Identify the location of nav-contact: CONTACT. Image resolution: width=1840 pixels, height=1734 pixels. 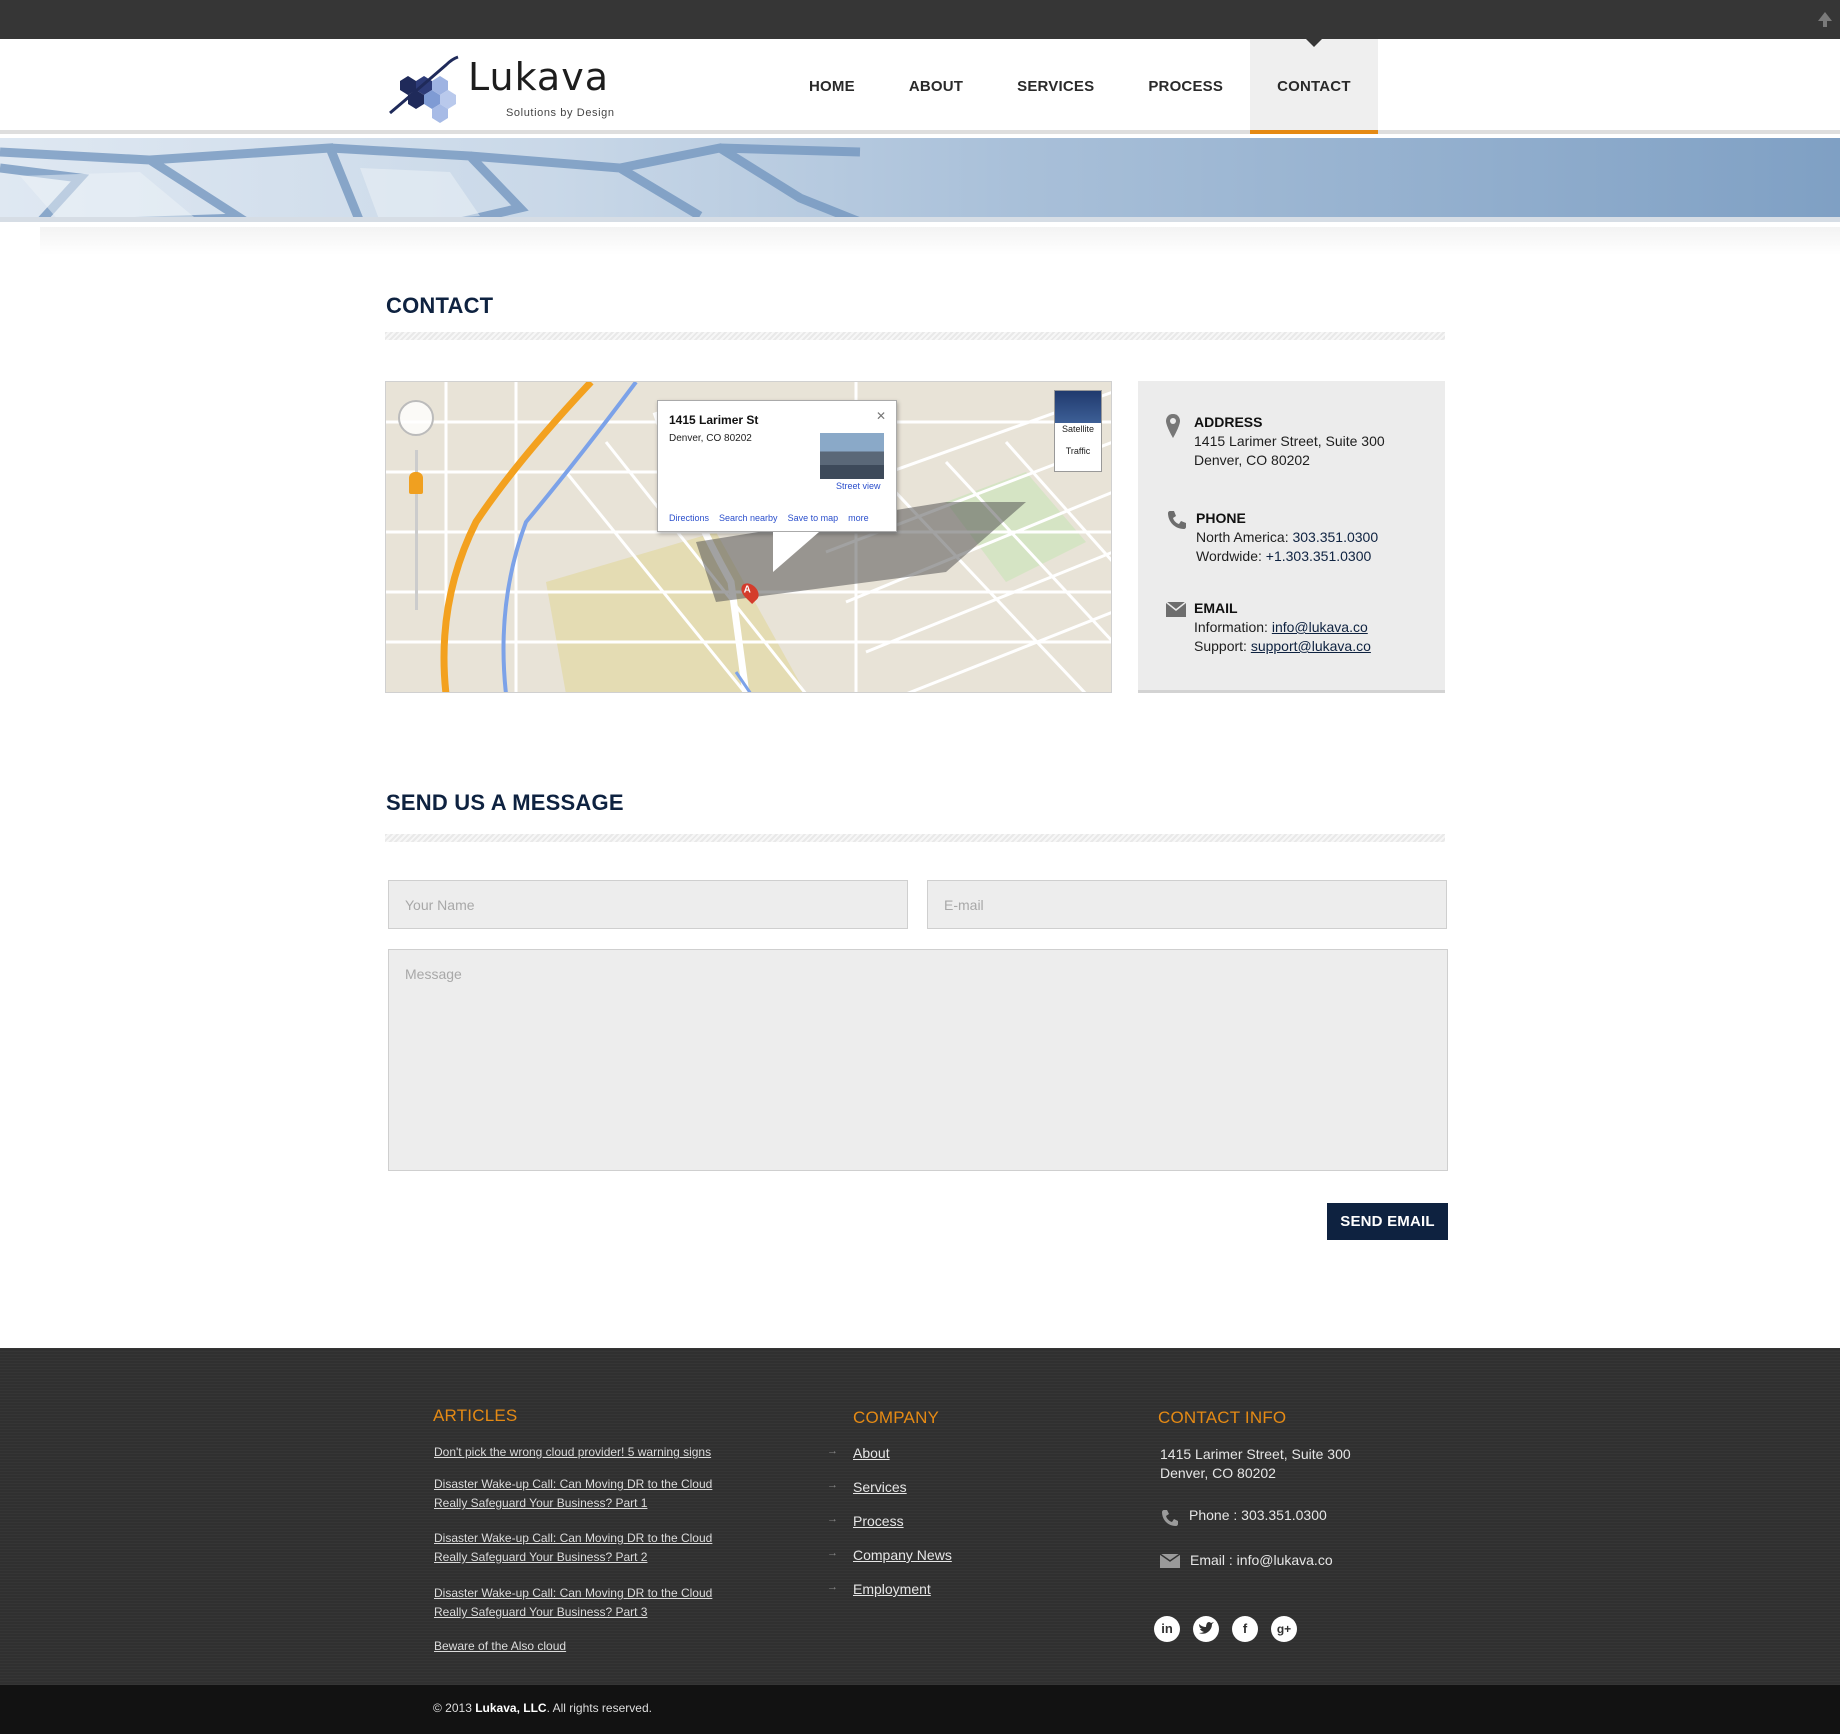
(1314, 86).